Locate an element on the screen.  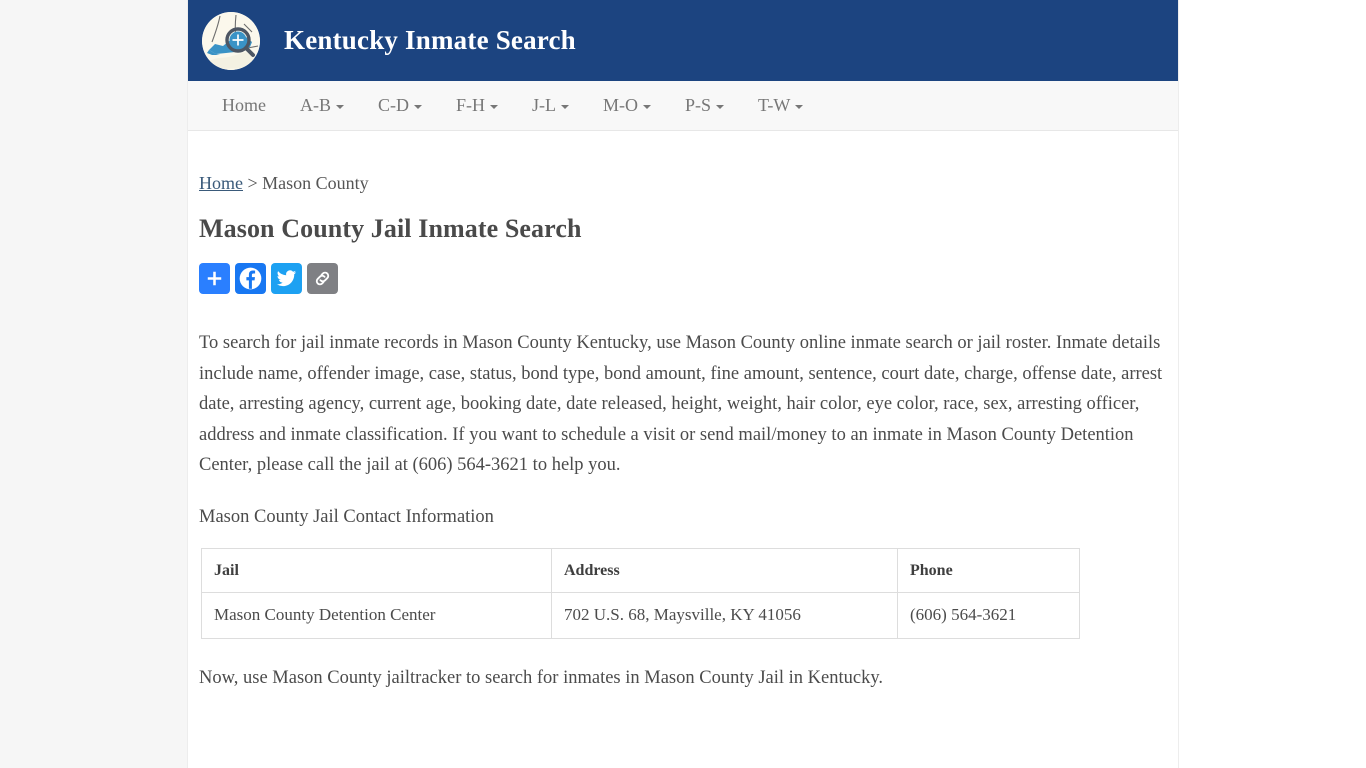
facebook-share-button is located at coordinates (250, 279).